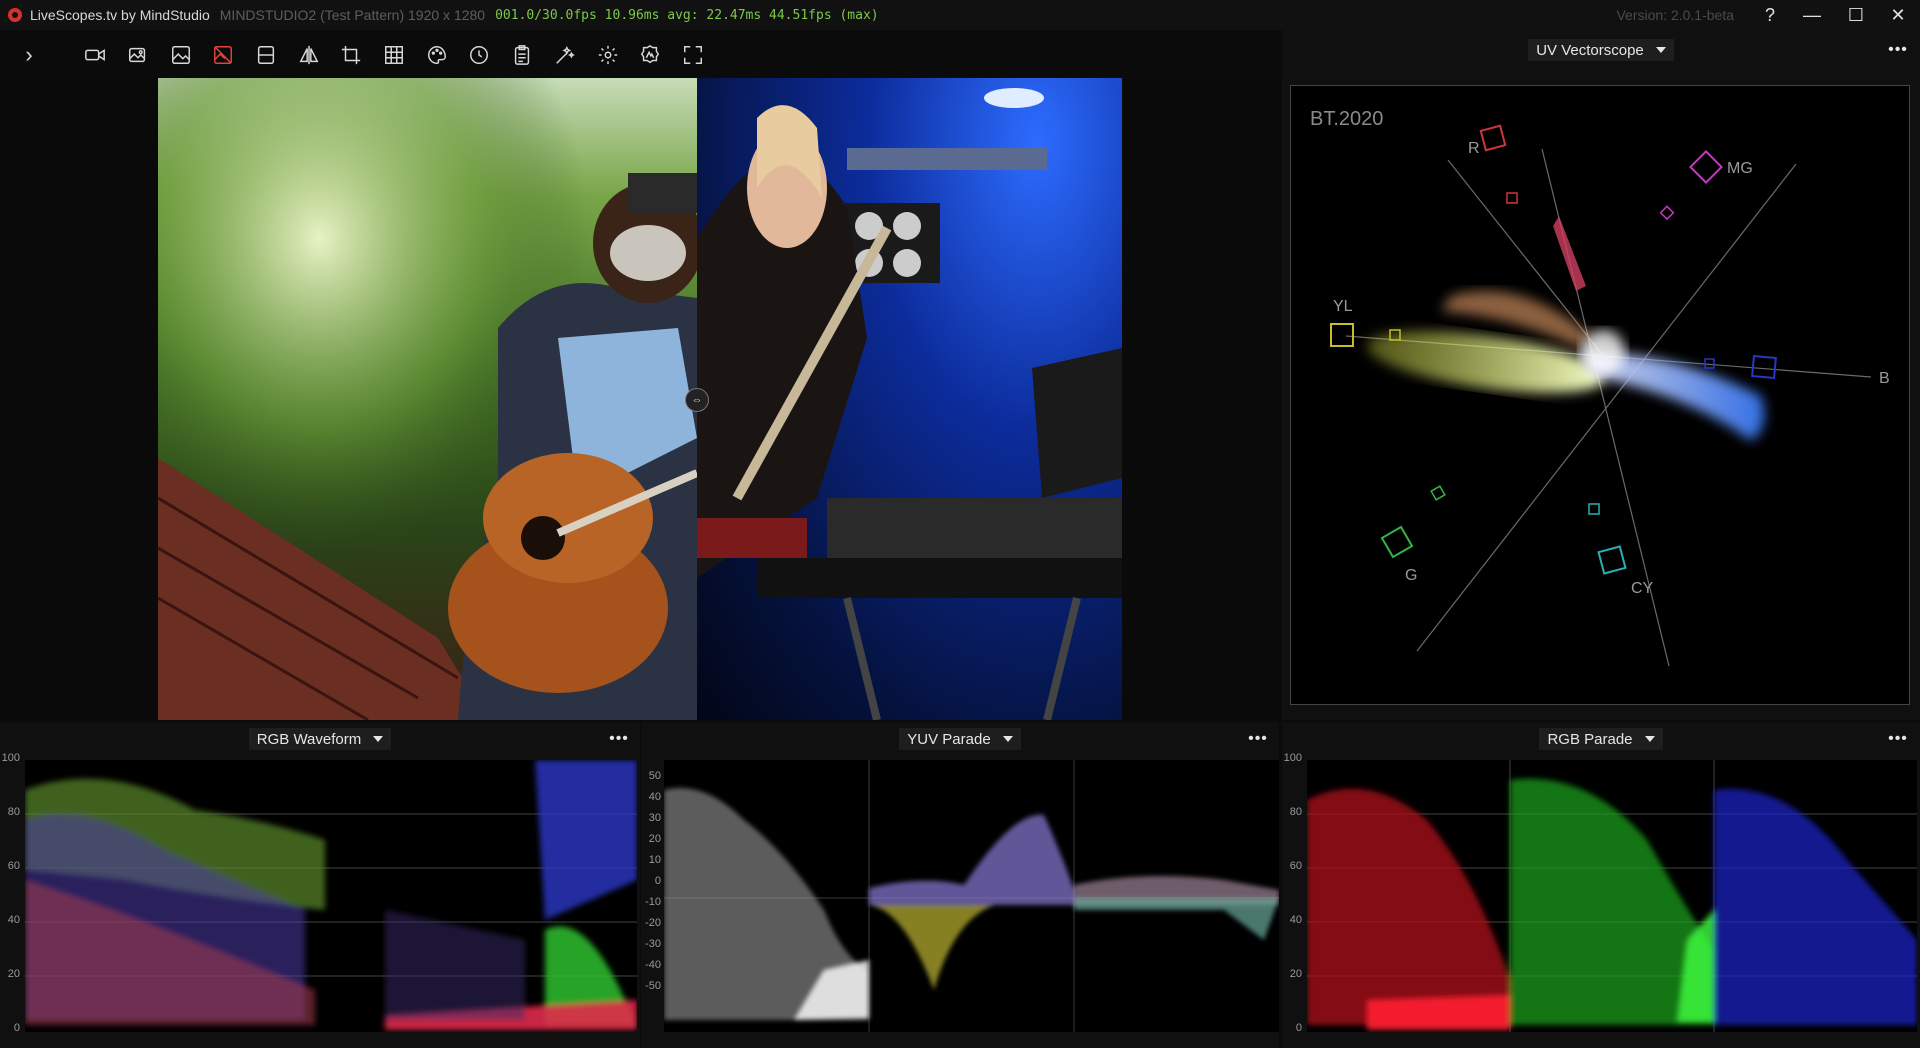  What do you see at coordinates (909, 404) in the screenshot?
I see `bassist-photo` at bounding box center [909, 404].